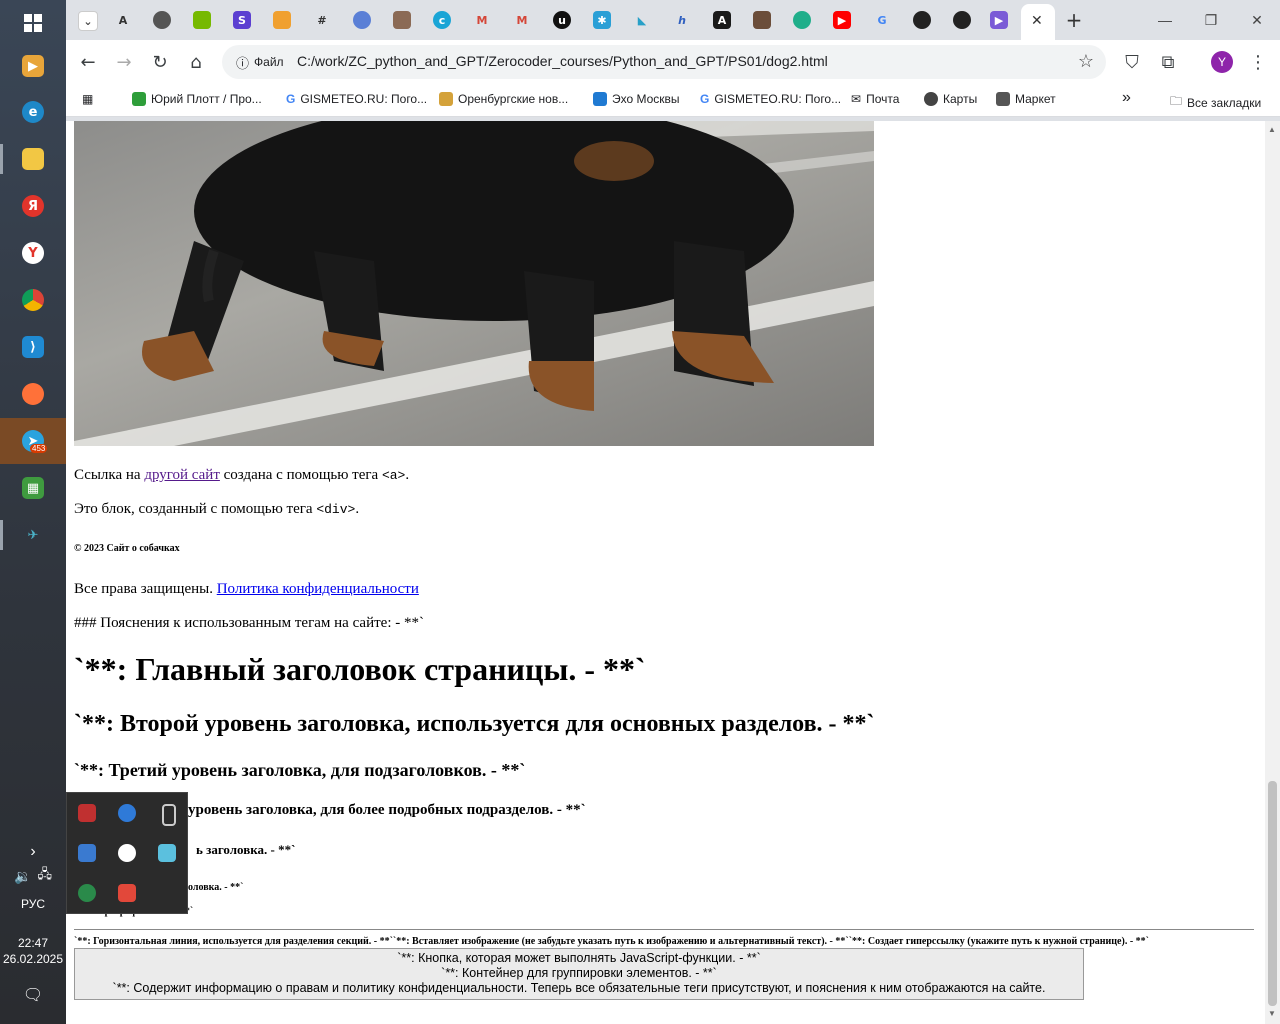 Image resolution: width=1280 pixels, height=1024 pixels. What do you see at coordinates (202, 20) in the screenshot?
I see `tab-nvidia-icon` at bounding box center [202, 20].